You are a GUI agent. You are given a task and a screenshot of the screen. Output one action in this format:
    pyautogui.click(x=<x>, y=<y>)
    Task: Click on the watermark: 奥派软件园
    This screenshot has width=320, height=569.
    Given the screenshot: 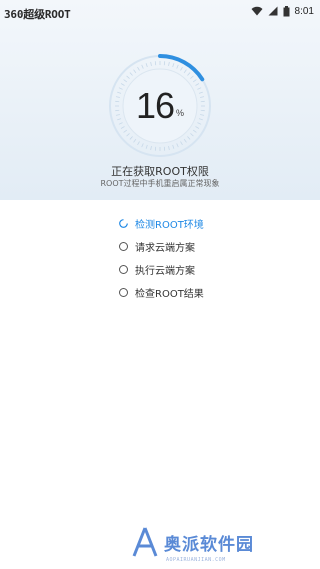 What is the action you would take?
    pyautogui.click(x=193, y=542)
    